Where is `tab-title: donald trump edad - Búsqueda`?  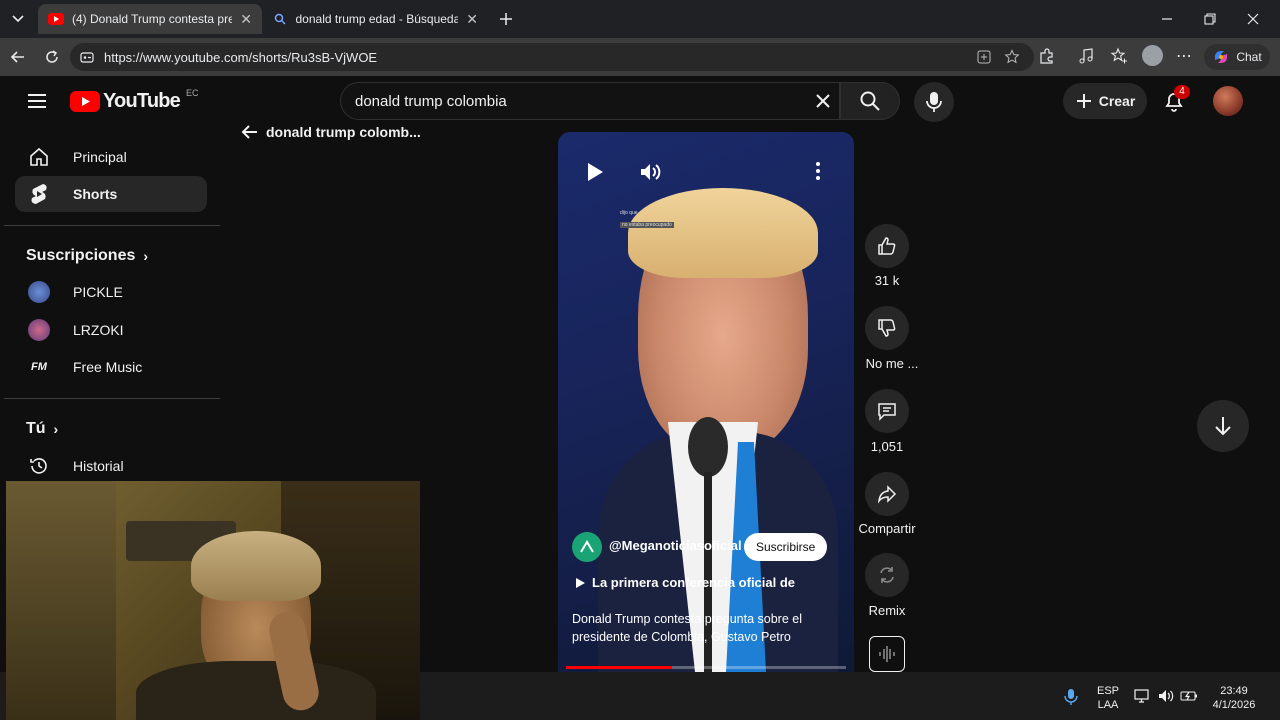 tab-title: donald trump edad - Búsqueda is located at coordinates (377, 19).